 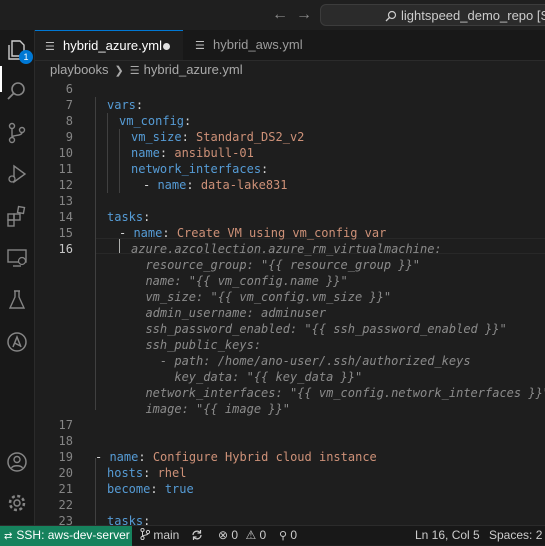 What do you see at coordinates (17, 174) in the screenshot?
I see `run-debug-icon` at bounding box center [17, 174].